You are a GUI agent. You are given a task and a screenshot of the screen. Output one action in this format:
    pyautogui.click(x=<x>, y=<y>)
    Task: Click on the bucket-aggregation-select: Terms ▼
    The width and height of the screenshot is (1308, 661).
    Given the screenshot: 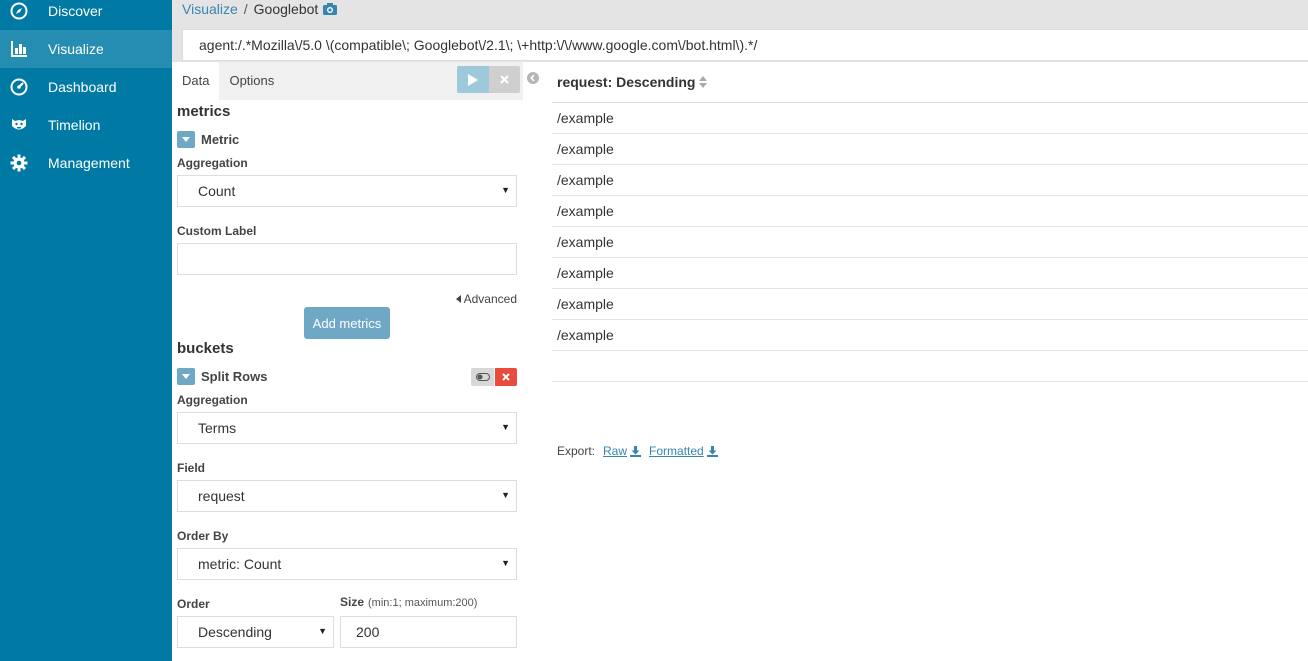 What is the action you would take?
    pyautogui.click(x=347, y=428)
    